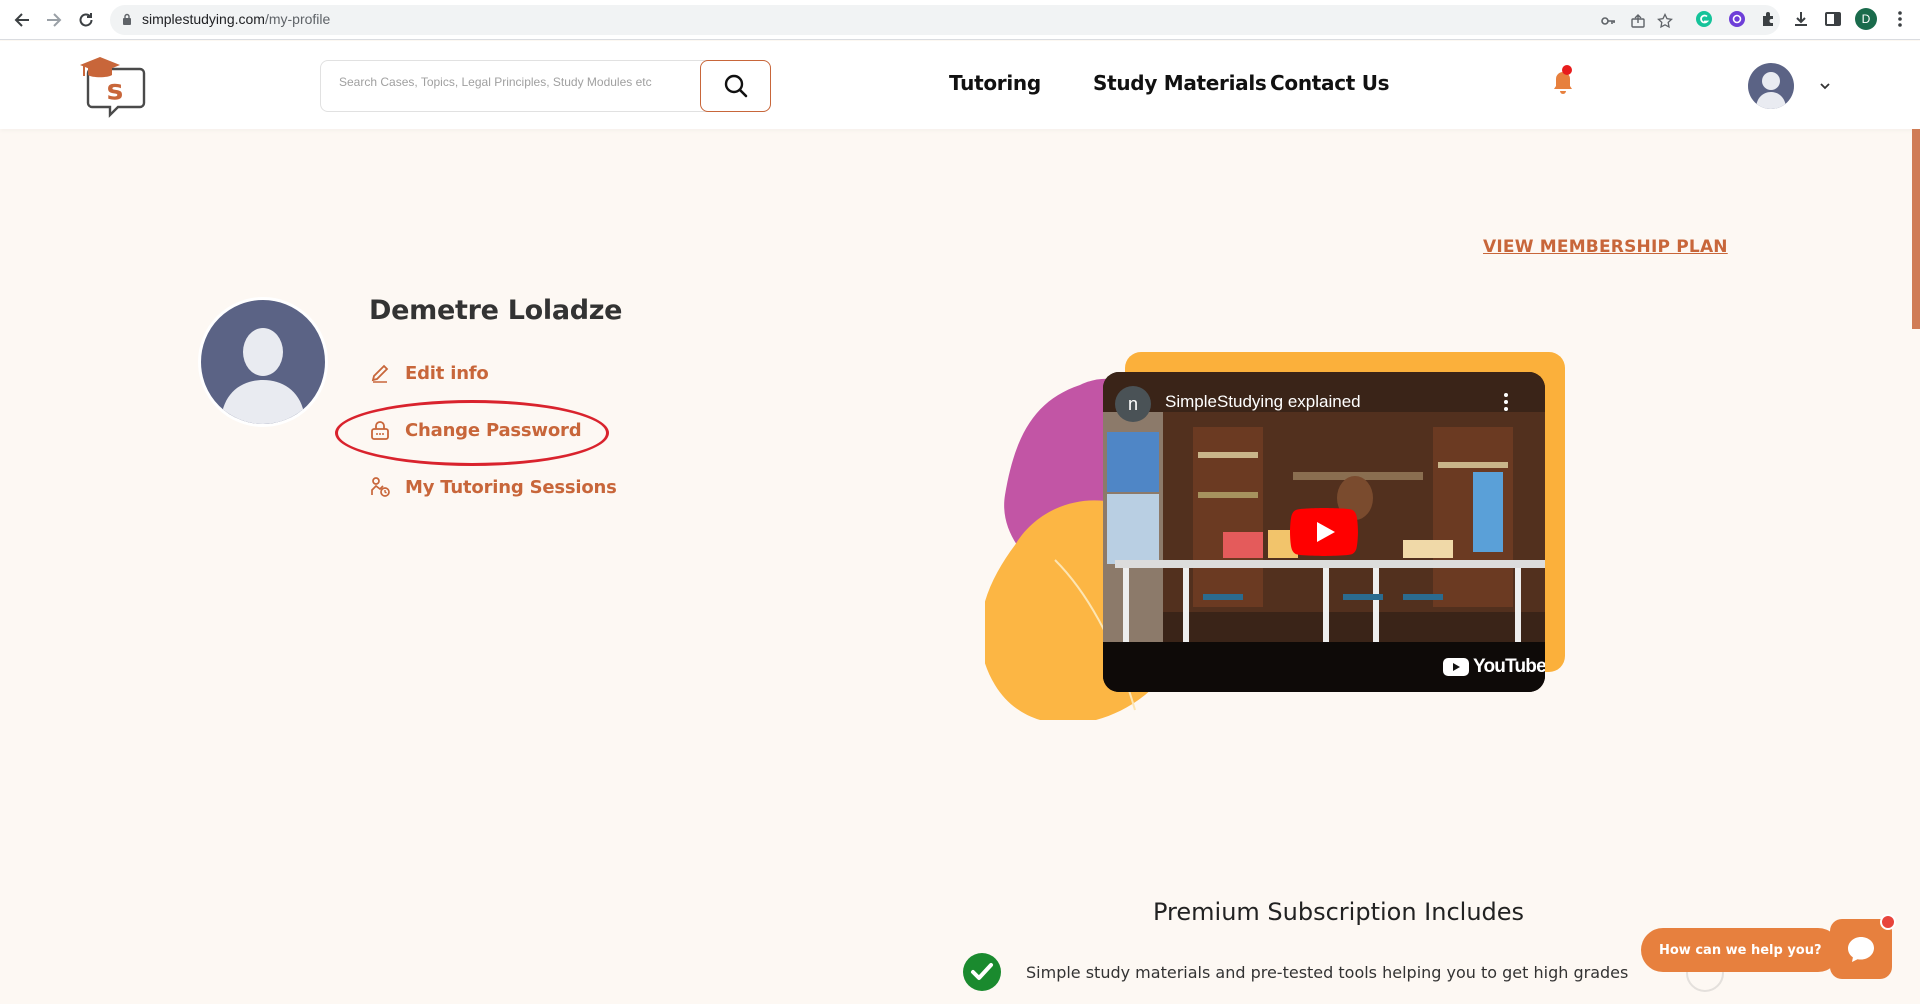  Describe the element at coordinates (1509, 666) in the screenshot. I see `youtube-wordmark: YouTube` at that location.